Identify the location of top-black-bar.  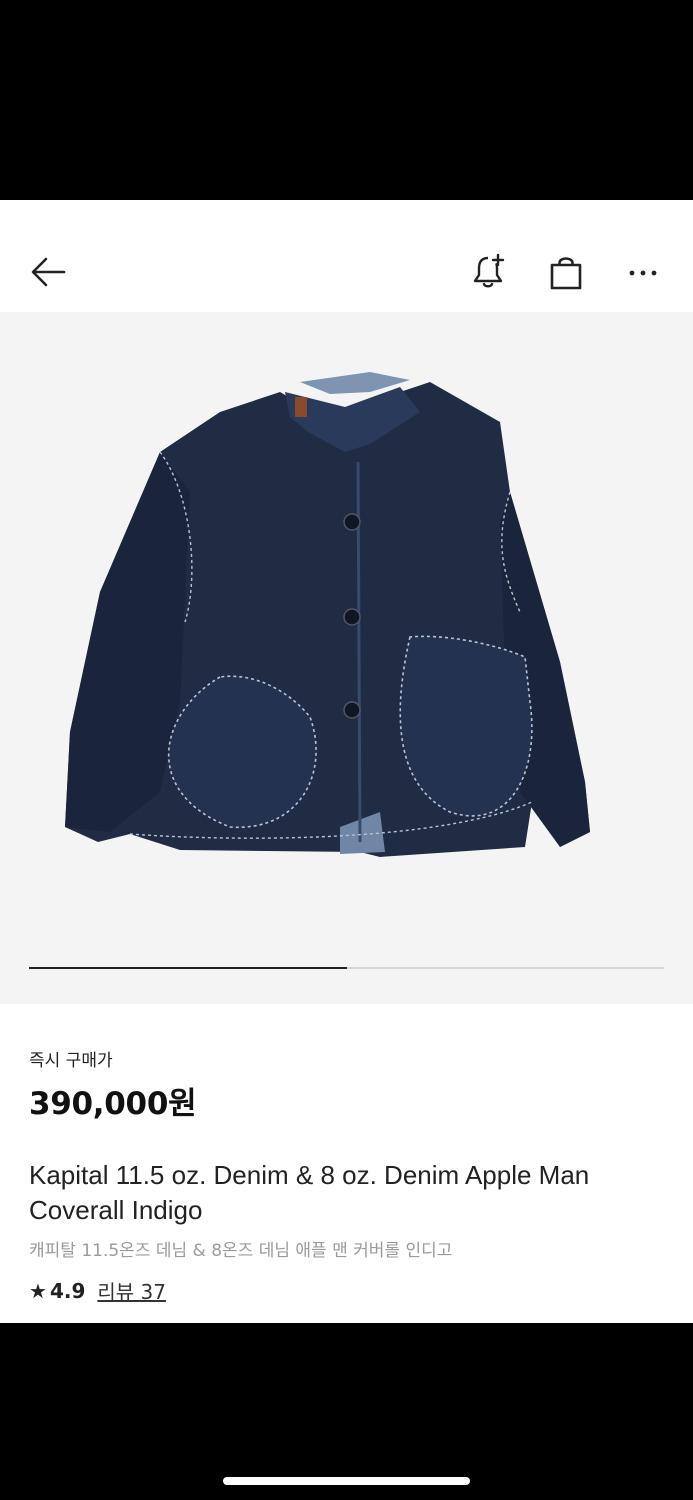
(346, 100).